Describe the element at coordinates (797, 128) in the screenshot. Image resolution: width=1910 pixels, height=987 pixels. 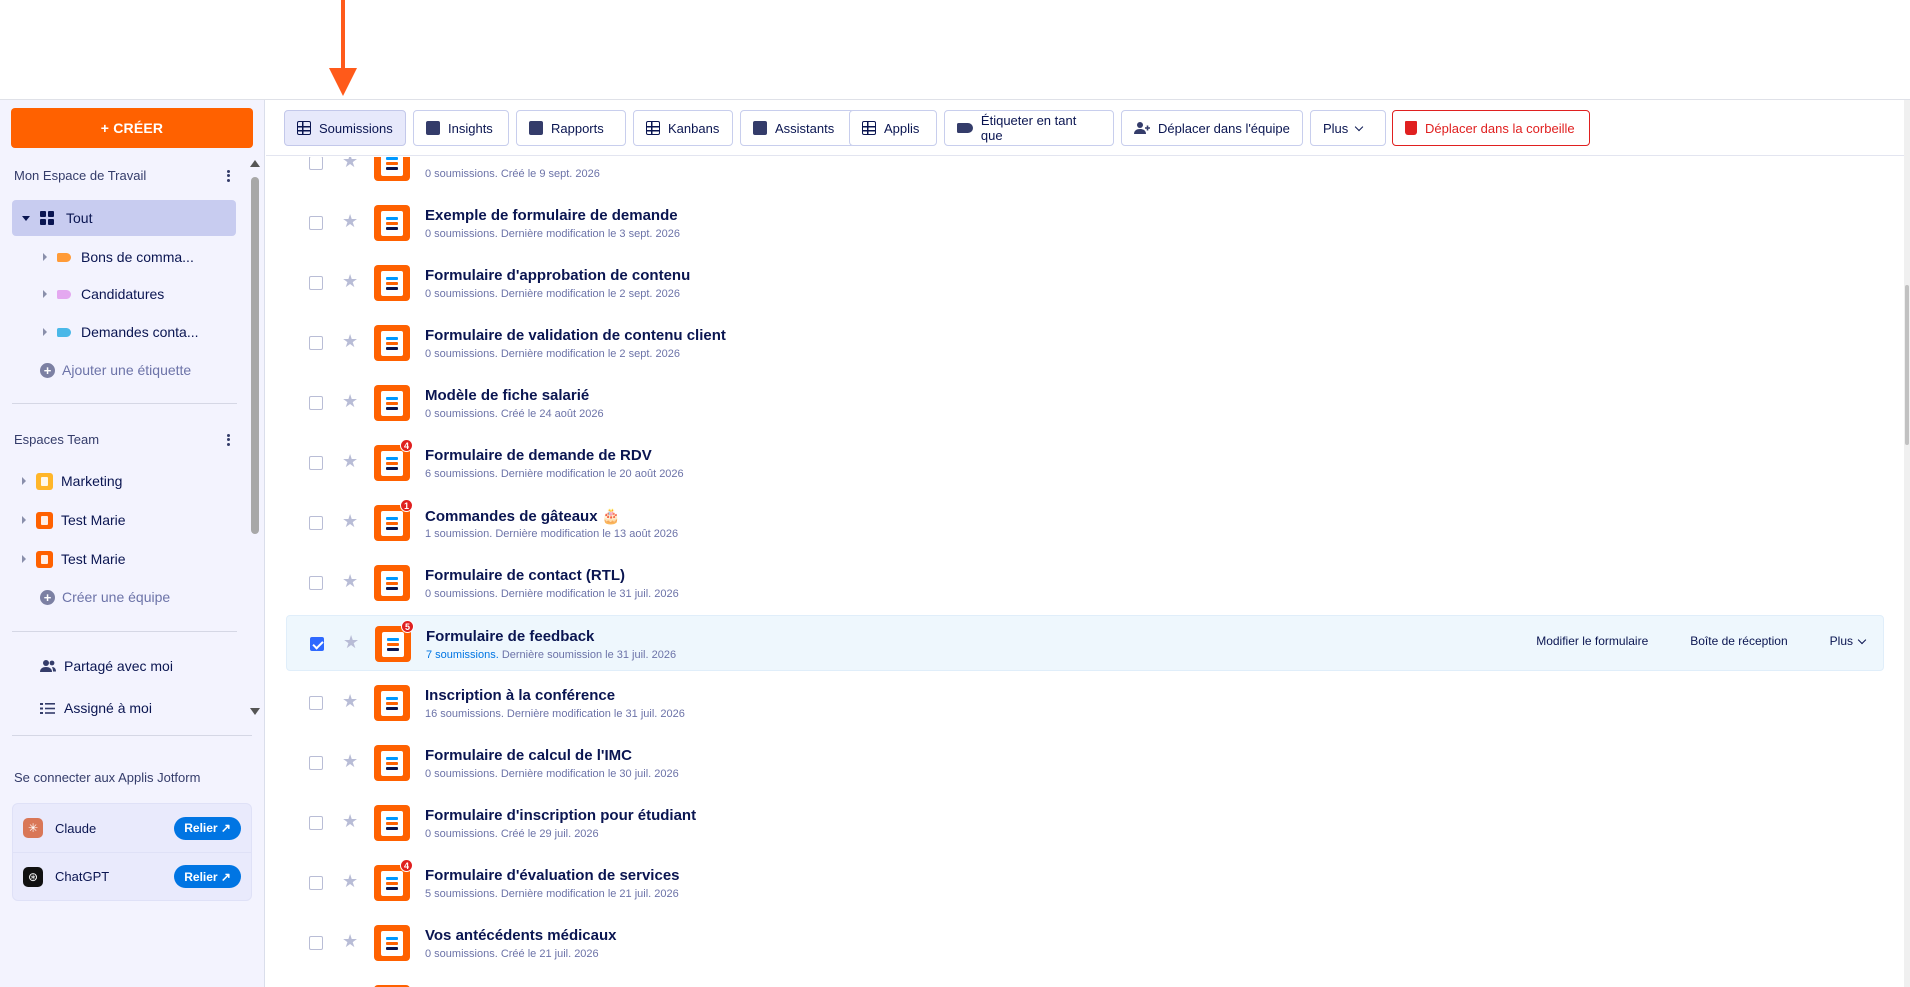
I see `tab-assistants: Assistants` at that location.